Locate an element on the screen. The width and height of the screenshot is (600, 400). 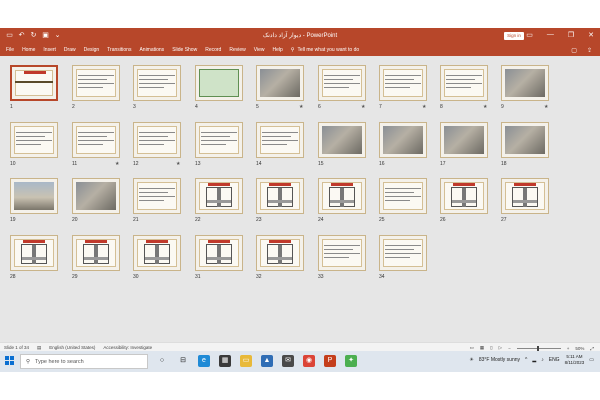
zoom-out-button: − is located at coordinates (509, 348).